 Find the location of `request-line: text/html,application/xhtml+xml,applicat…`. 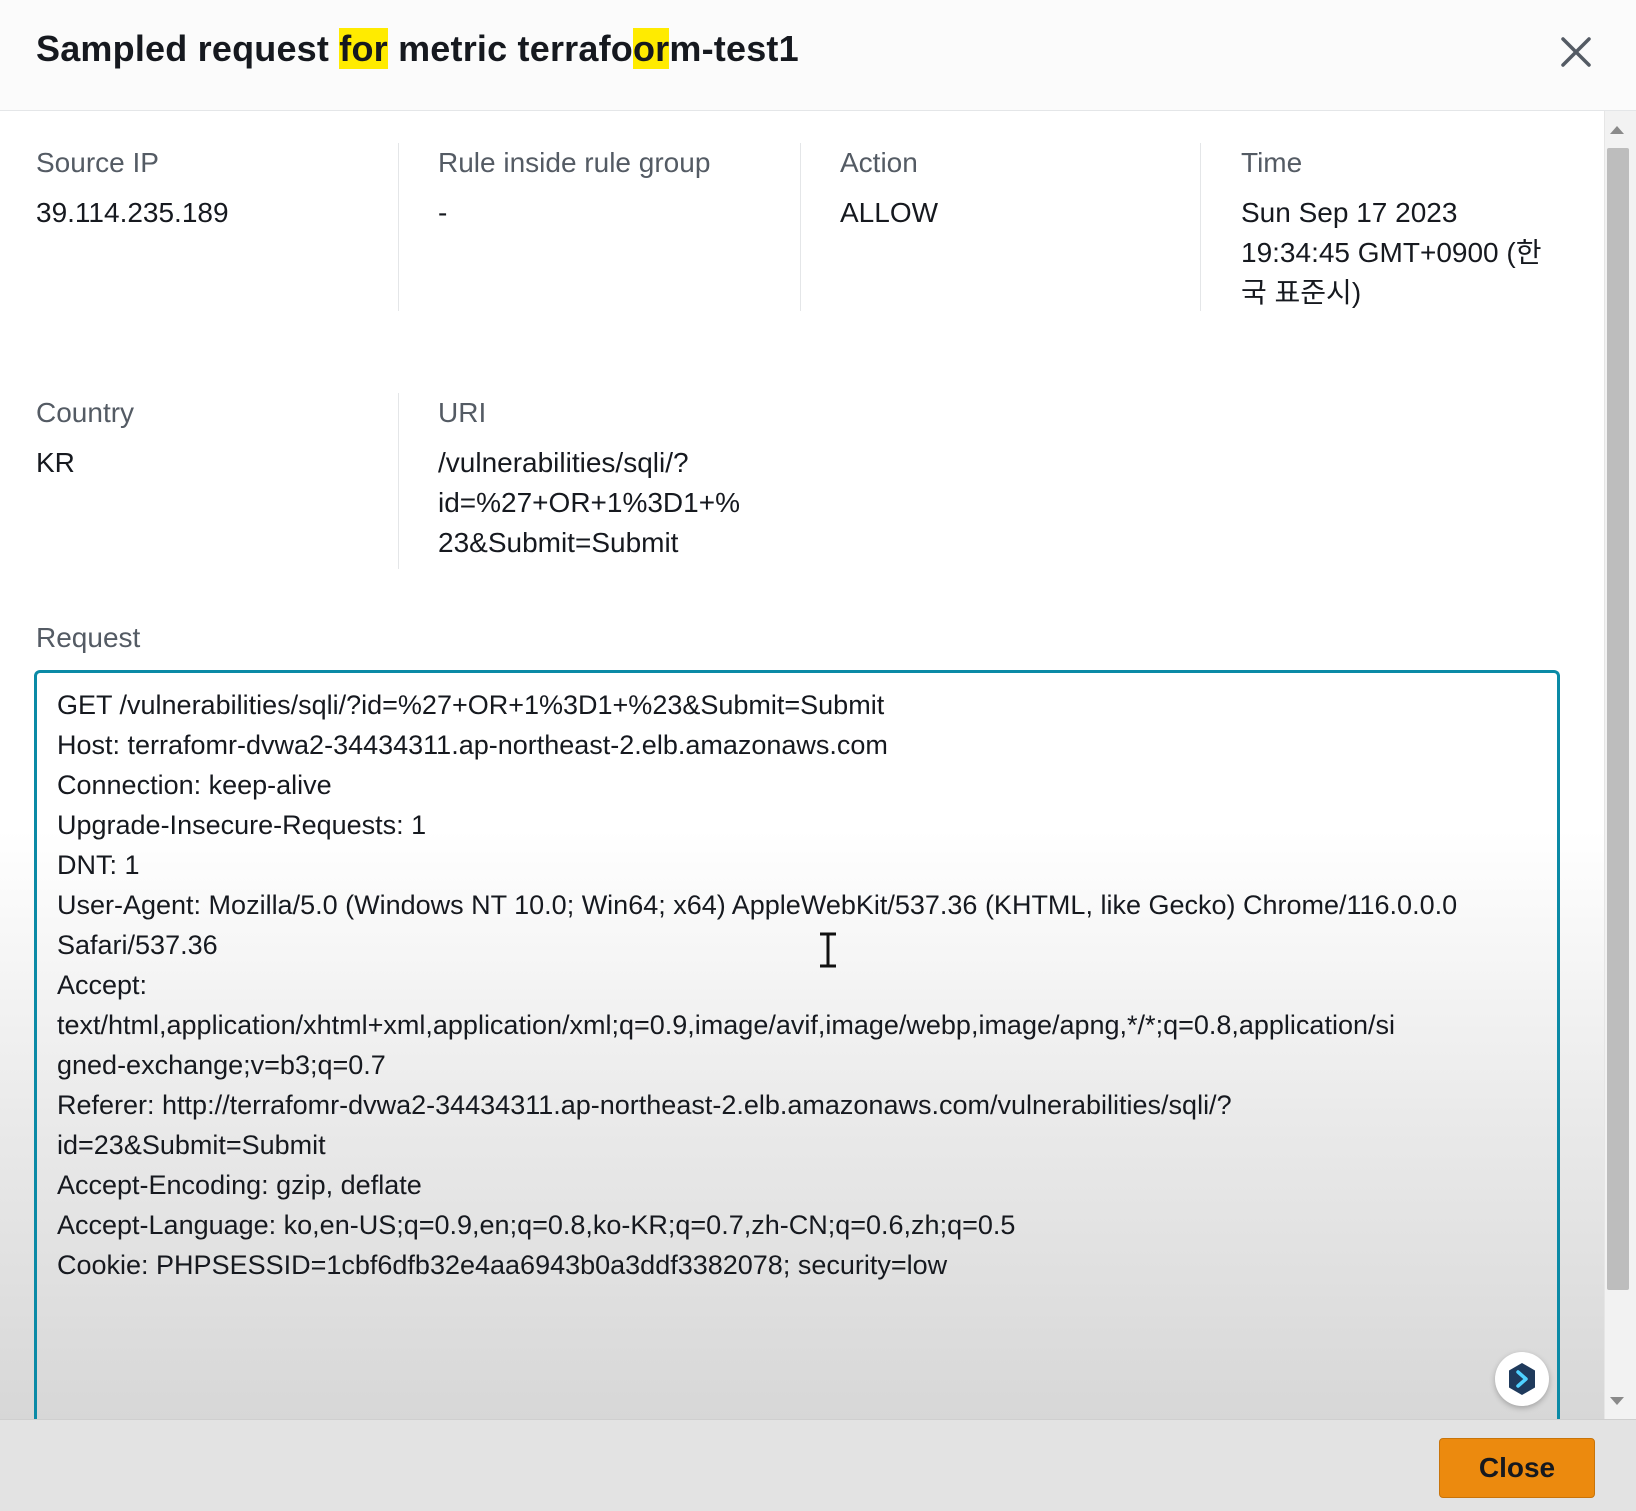

request-line: text/html,application/xhtml+xml,applicat… is located at coordinates (726, 1025).